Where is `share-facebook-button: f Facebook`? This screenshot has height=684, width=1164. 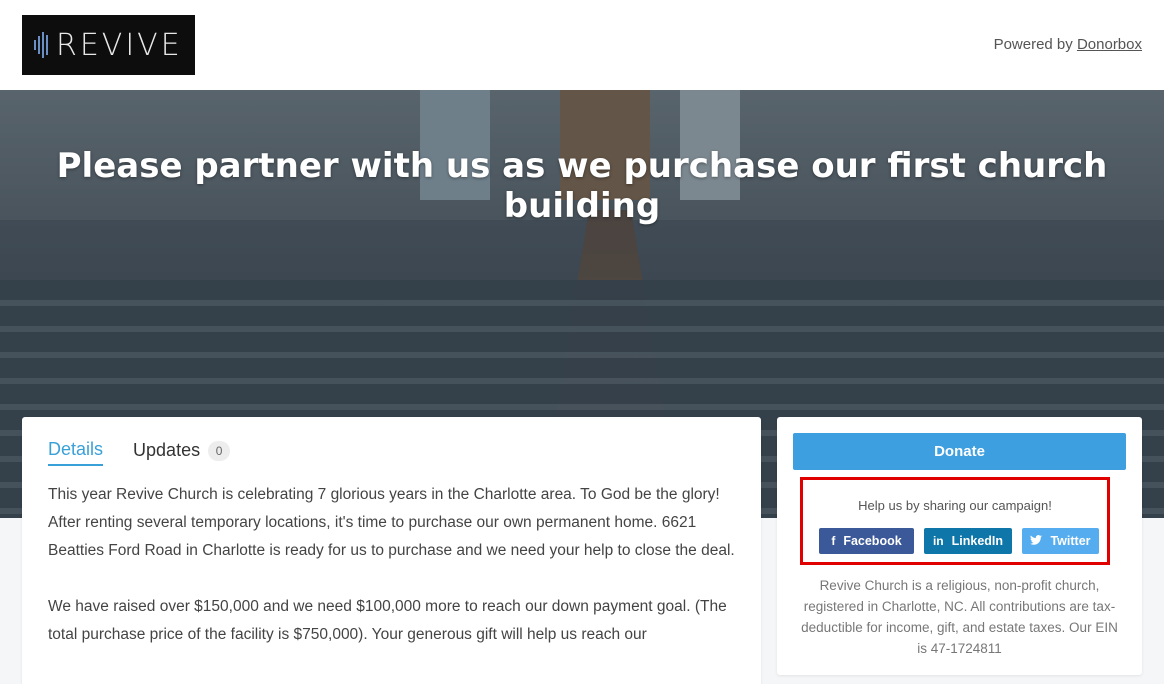
share-facebook-button: f Facebook is located at coordinates (866, 541).